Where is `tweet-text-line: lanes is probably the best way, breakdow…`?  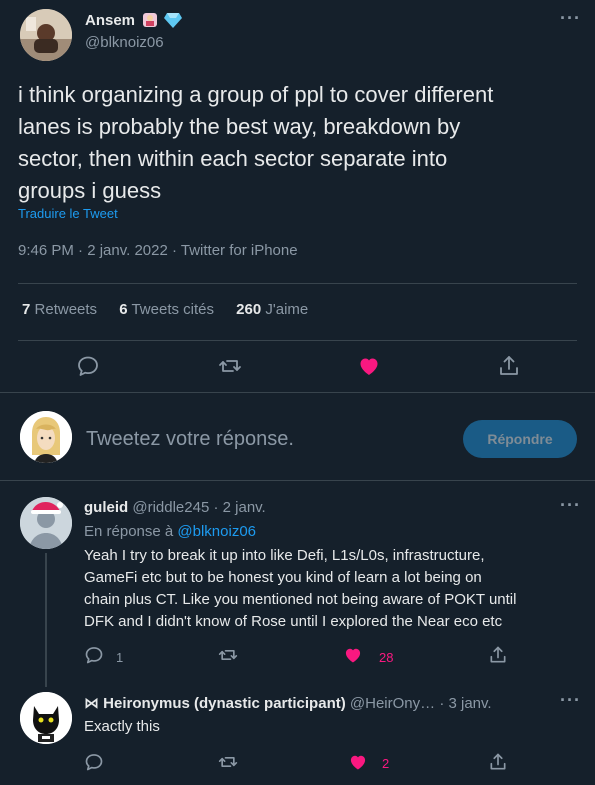
tweet-text-line: lanes is probably the best way, breakdow… is located at coordinates (239, 126).